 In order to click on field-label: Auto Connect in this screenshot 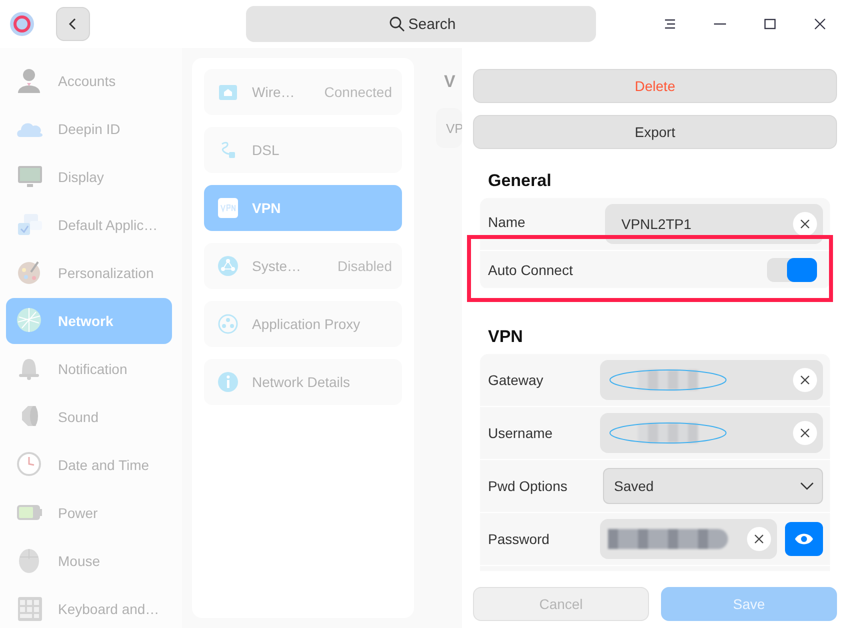, I will do `click(531, 270)`.